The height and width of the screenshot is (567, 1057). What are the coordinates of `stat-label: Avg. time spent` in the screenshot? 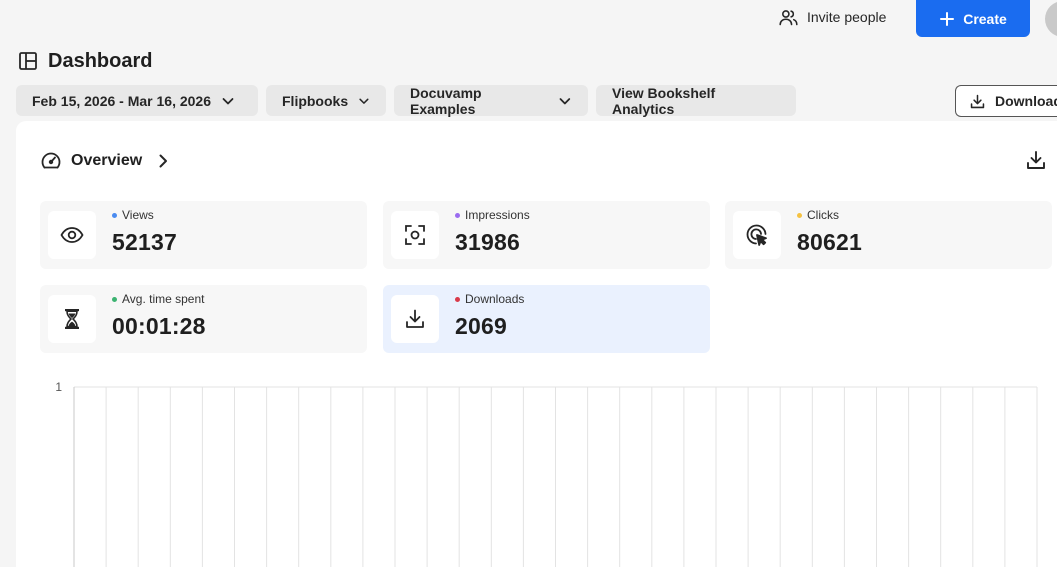 It's located at (158, 299).